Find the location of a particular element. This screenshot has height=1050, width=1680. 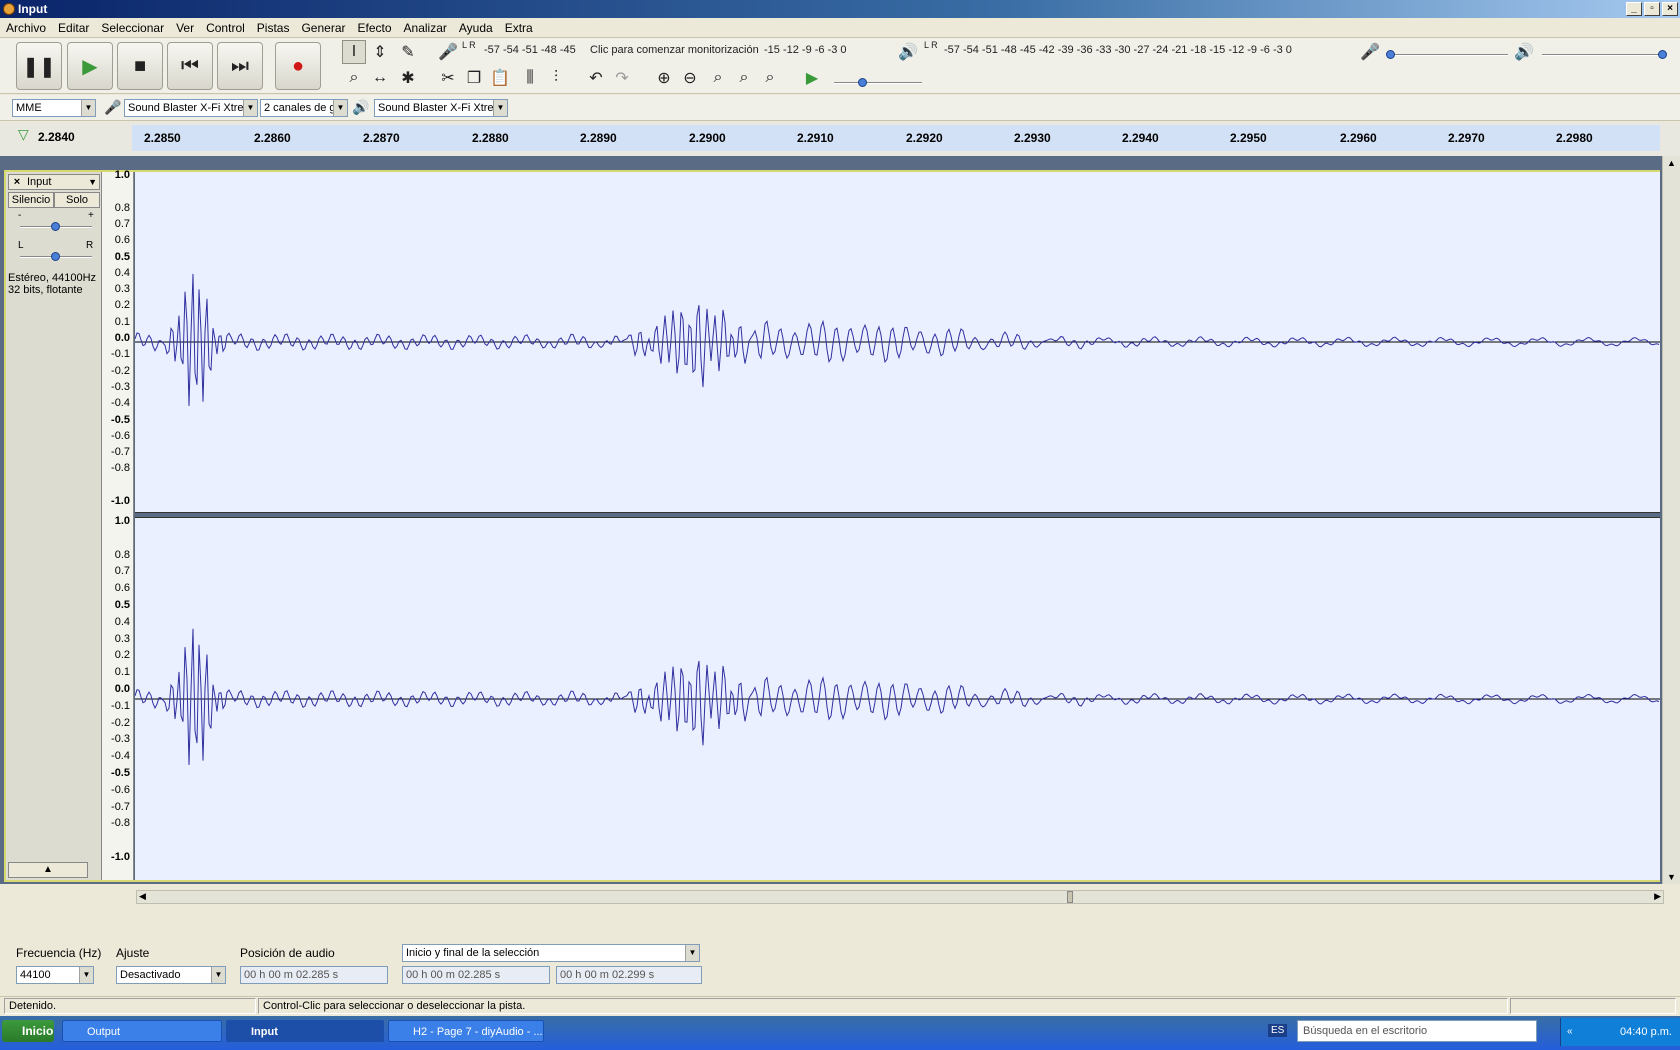

amplitude-tick: -0.8 is located at coordinates (120, 468).